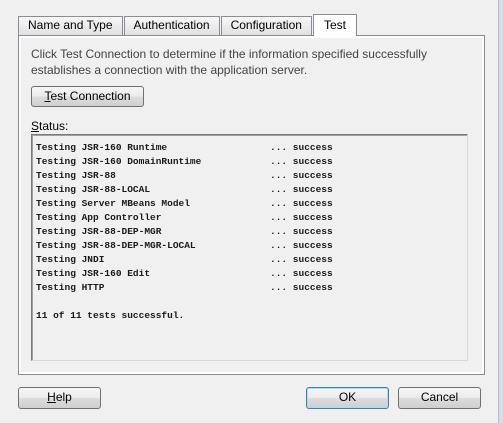 This screenshot has height=423, width=503. What do you see at coordinates (116, 245) in the screenshot?
I see `test-name: Testing JSR-88-DEP-MGR-LOCAL` at bounding box center [116, 245].